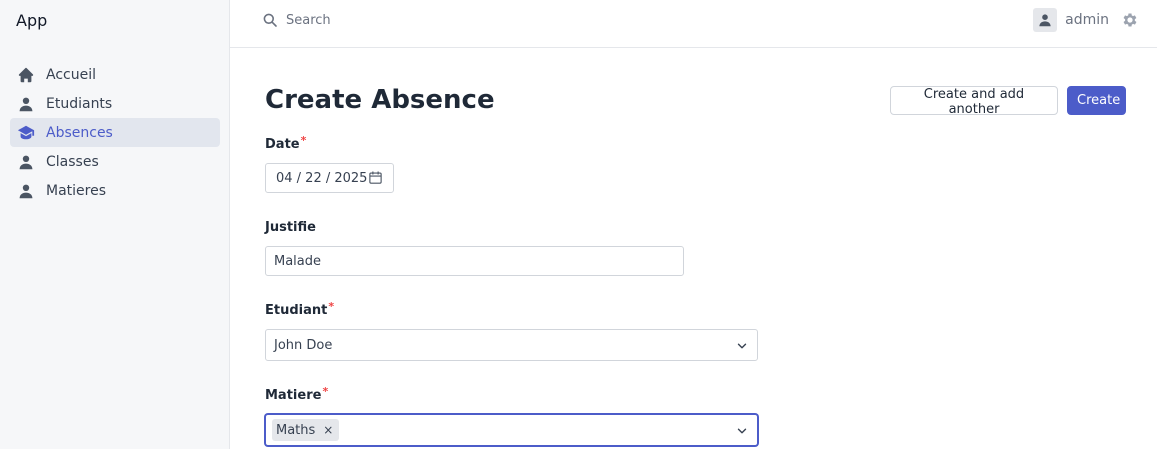 The width and height of the screenshot is (1157, 449). I want to click on etudiant-label: Etudiant*, so click(300, 309).